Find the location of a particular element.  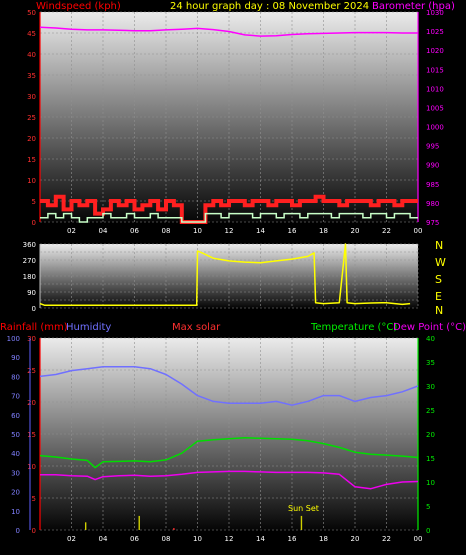

bot-xtick-10: 10 is located at coordinates (197, 539).